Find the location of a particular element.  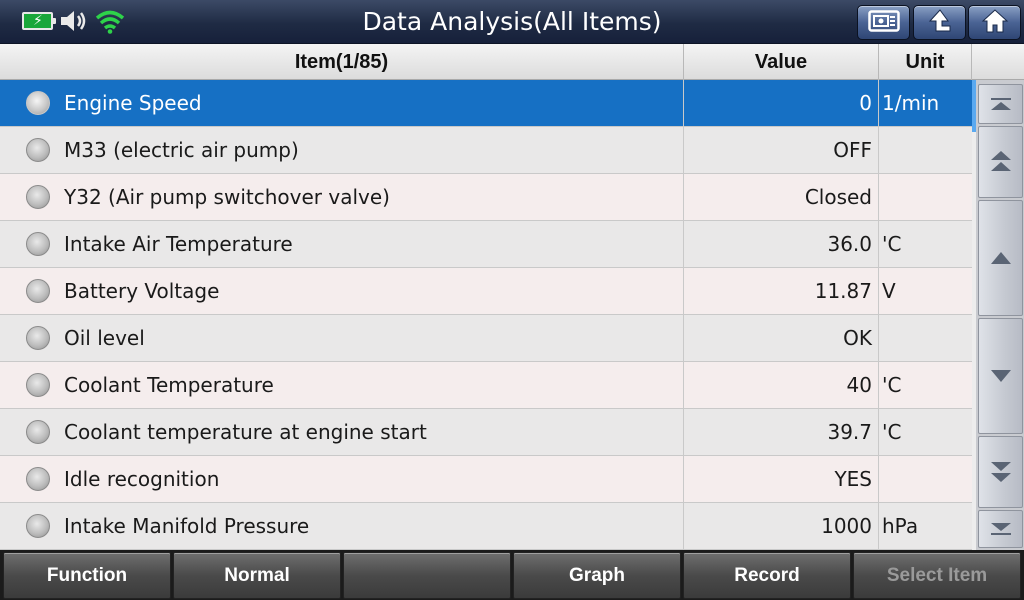

record-button: Record is located at coordinates (767, 575).